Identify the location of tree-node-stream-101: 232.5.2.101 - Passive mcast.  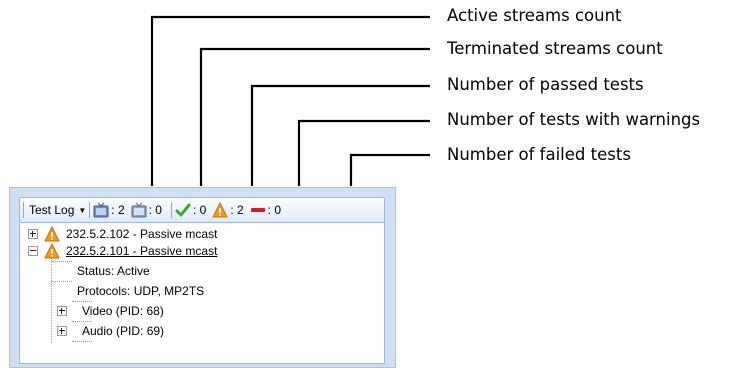
(122, 251).